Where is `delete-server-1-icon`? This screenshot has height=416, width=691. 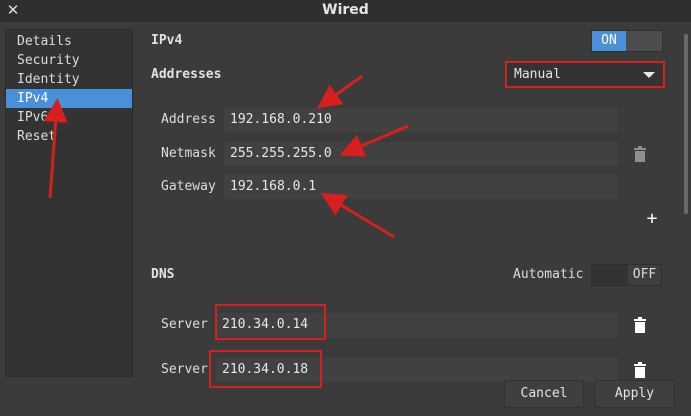
delete-server-1-icon is located at coordinates (640, 325).